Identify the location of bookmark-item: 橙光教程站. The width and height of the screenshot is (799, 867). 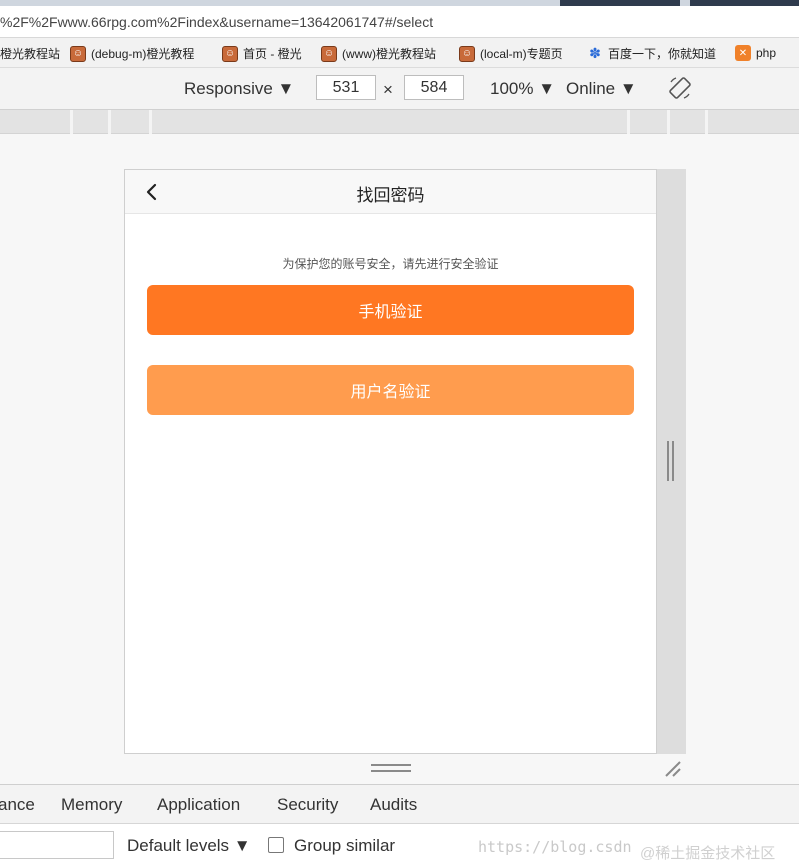
(30, 53).